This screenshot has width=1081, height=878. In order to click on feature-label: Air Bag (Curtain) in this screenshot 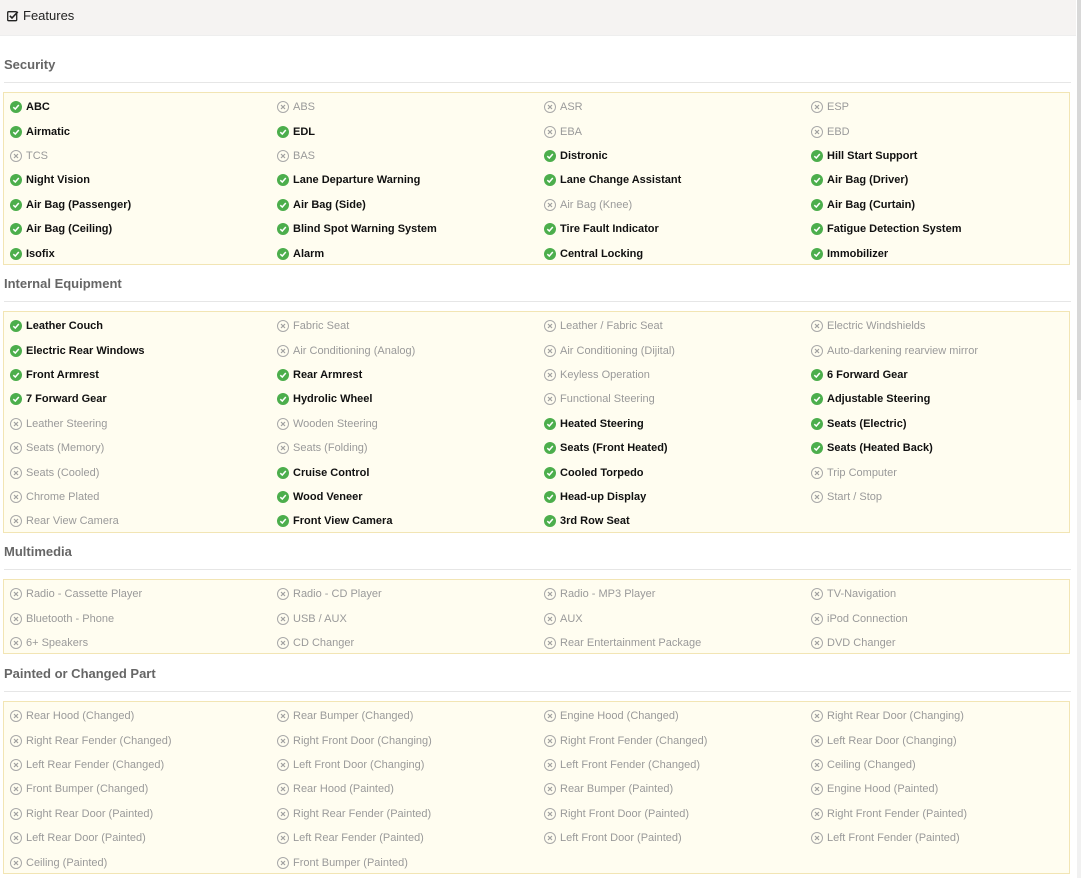, I will do `click(871, 204)`.